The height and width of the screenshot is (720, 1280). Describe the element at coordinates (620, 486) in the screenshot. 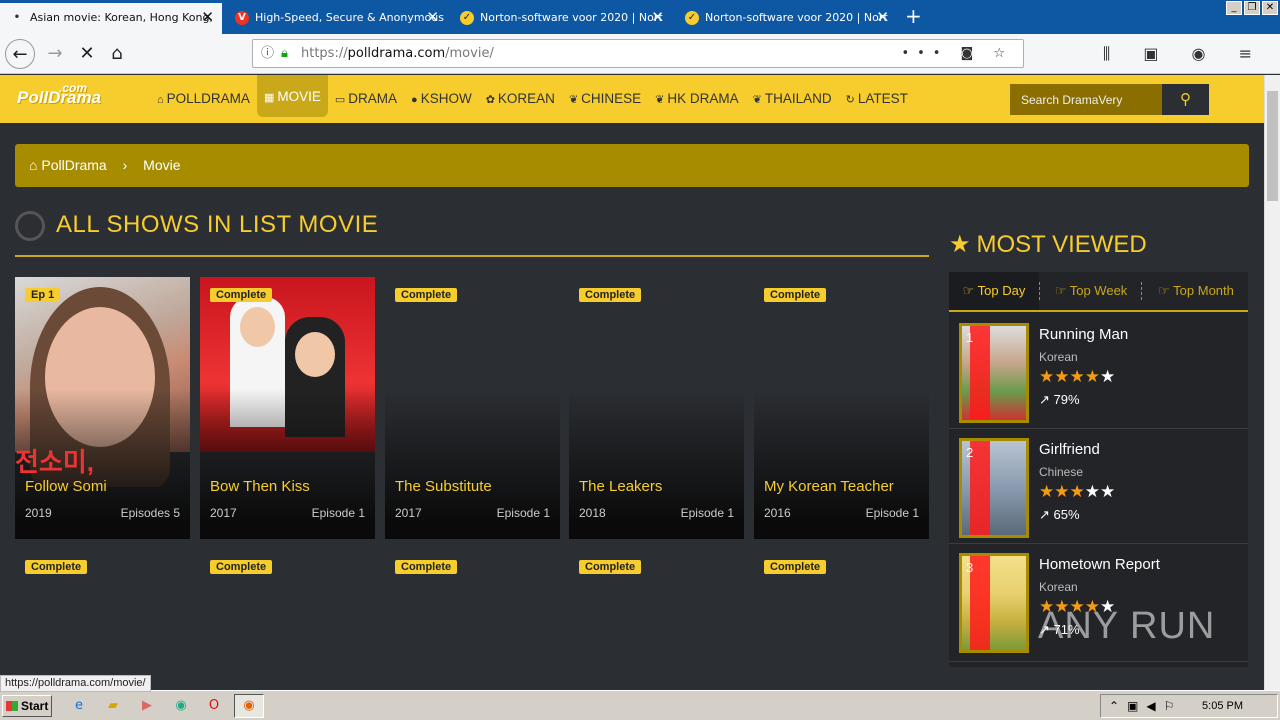

I see `card-title: The Leakers` at that location.